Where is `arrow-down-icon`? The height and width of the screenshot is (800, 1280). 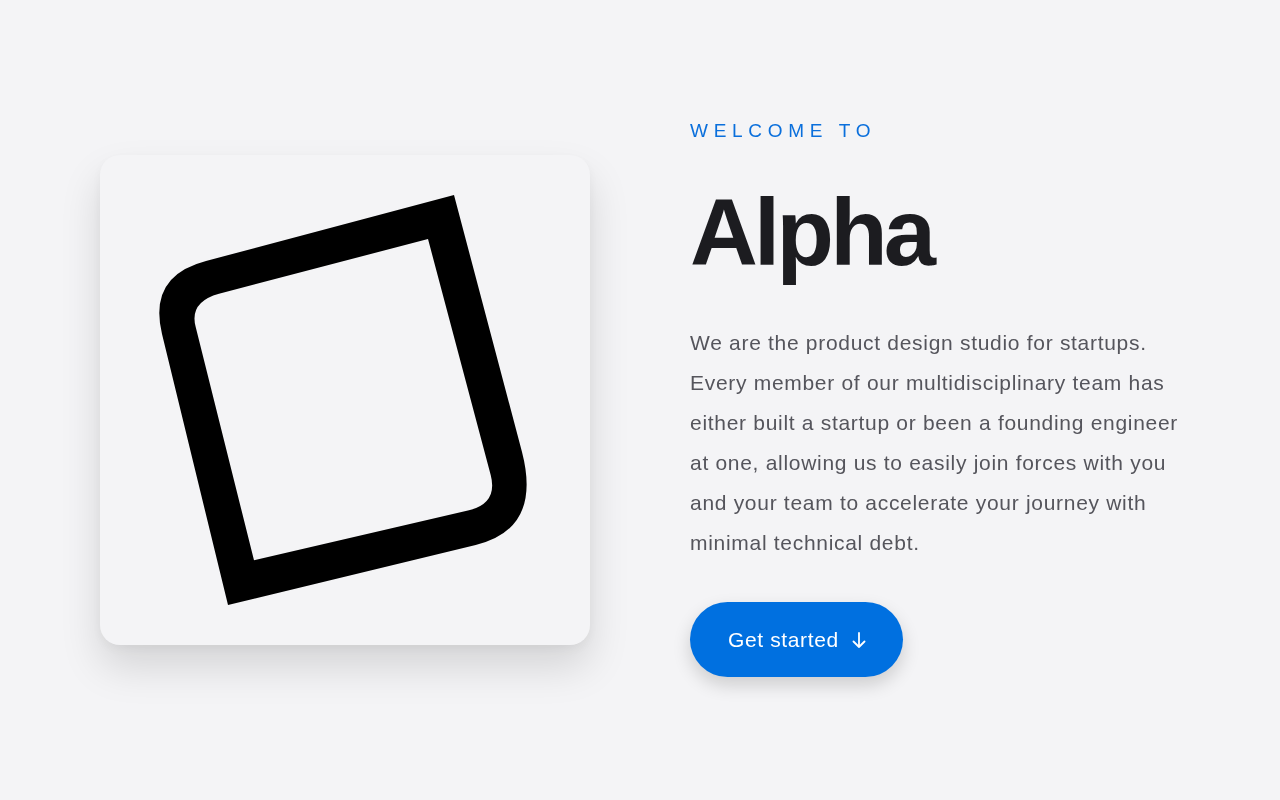 arrow-down-icon is located at coordinates (858, 639).